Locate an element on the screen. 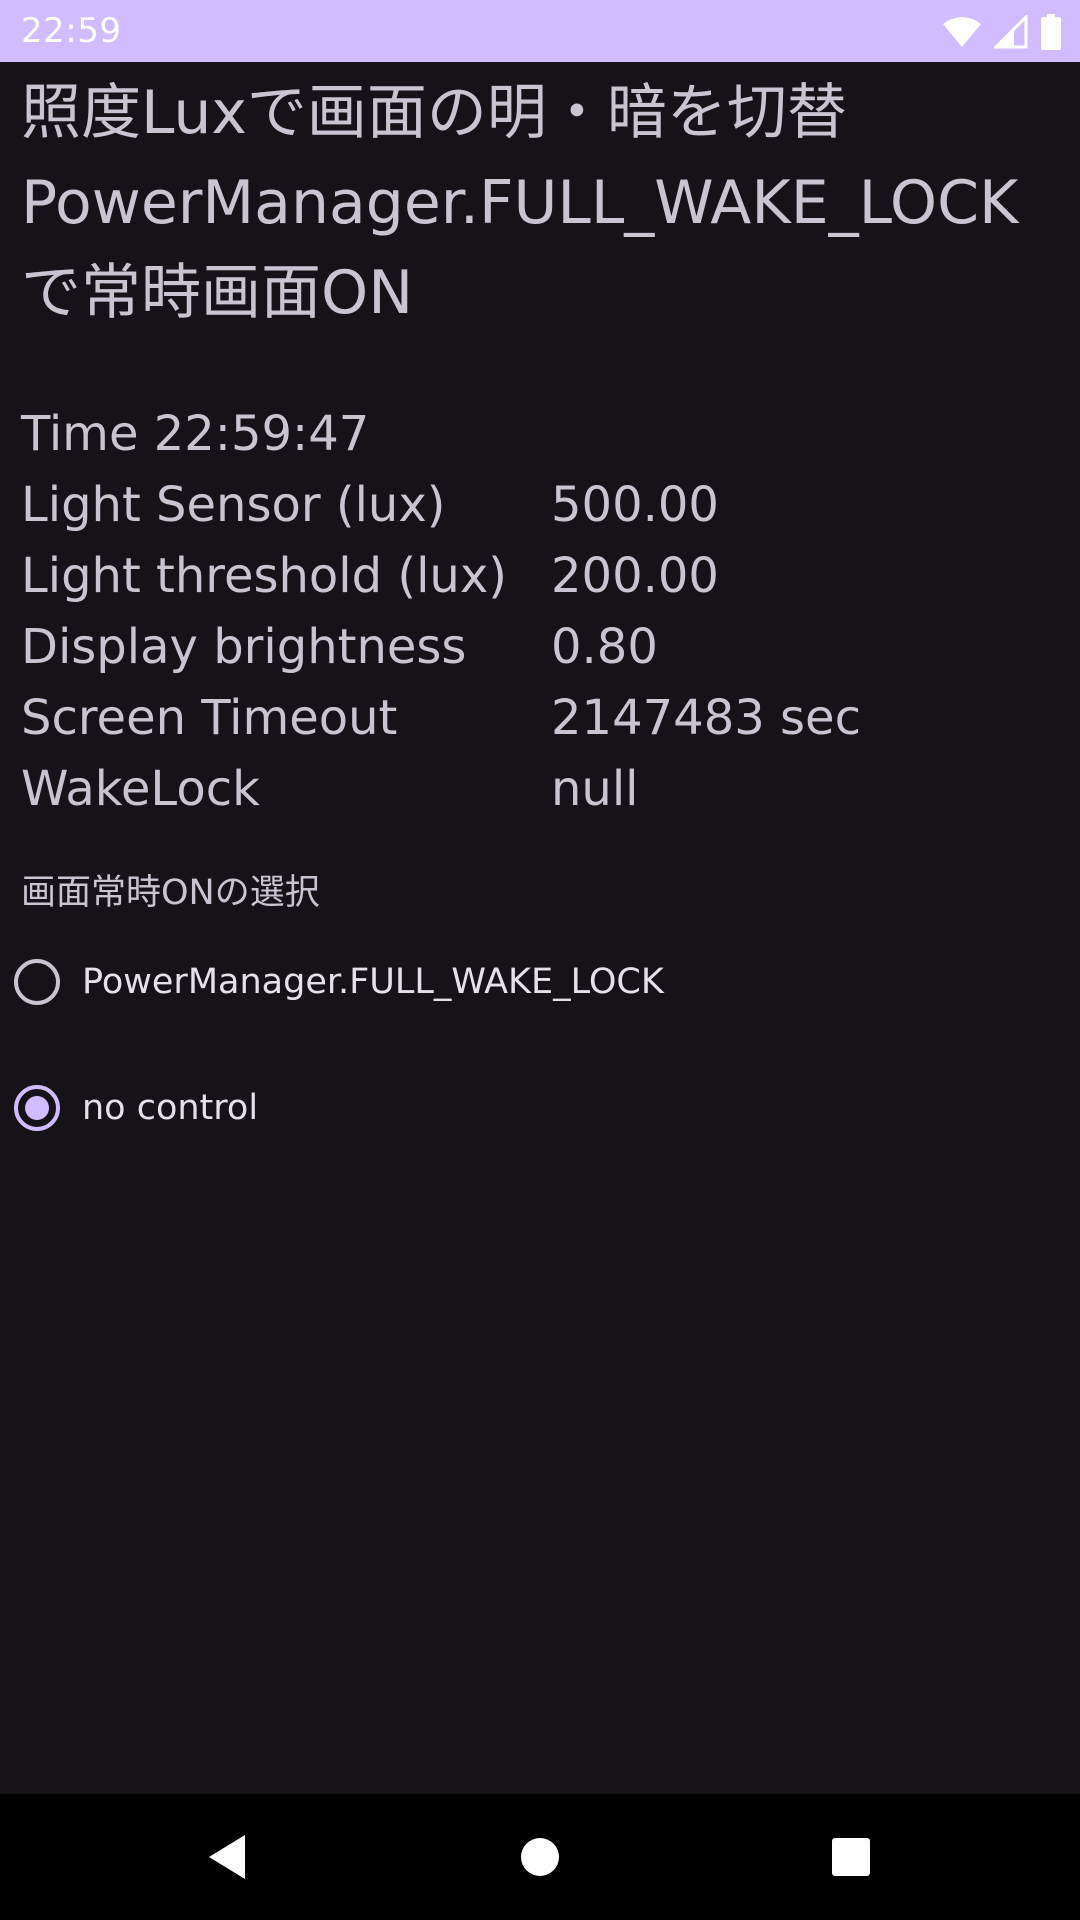 The width and height of the screenshot is (1080, 1920). light-sensor-value: 500.00 is located at coordinates (635, 504).